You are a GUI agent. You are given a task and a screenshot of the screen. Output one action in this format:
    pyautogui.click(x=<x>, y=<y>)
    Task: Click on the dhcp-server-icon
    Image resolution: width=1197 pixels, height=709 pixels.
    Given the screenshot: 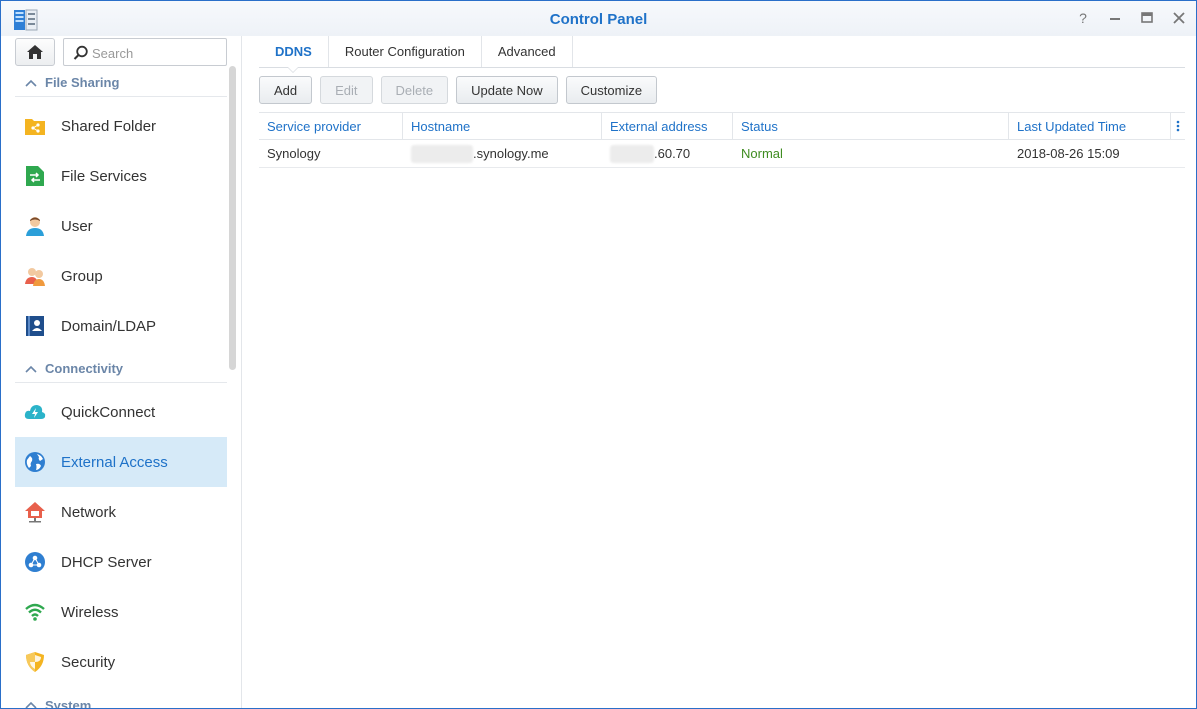 What is the action you would take?
    pyautogui.click(x=35, y=562)
    